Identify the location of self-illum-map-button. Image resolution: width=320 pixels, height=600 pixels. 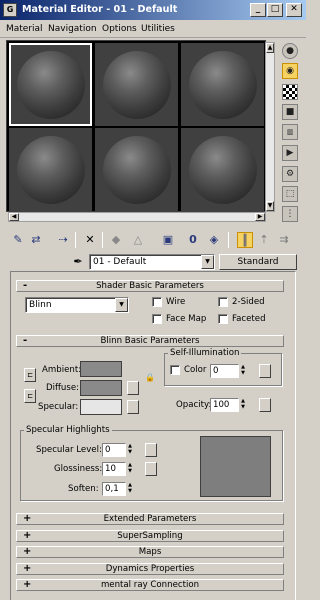
(265, 371).